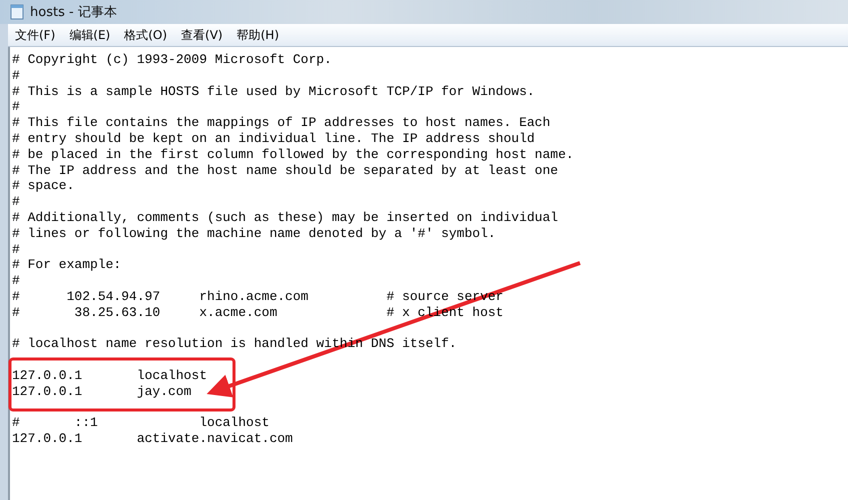 The width and height of the screenshot is (848, 500). I want to click on text-line: # space., so click(44, 186).